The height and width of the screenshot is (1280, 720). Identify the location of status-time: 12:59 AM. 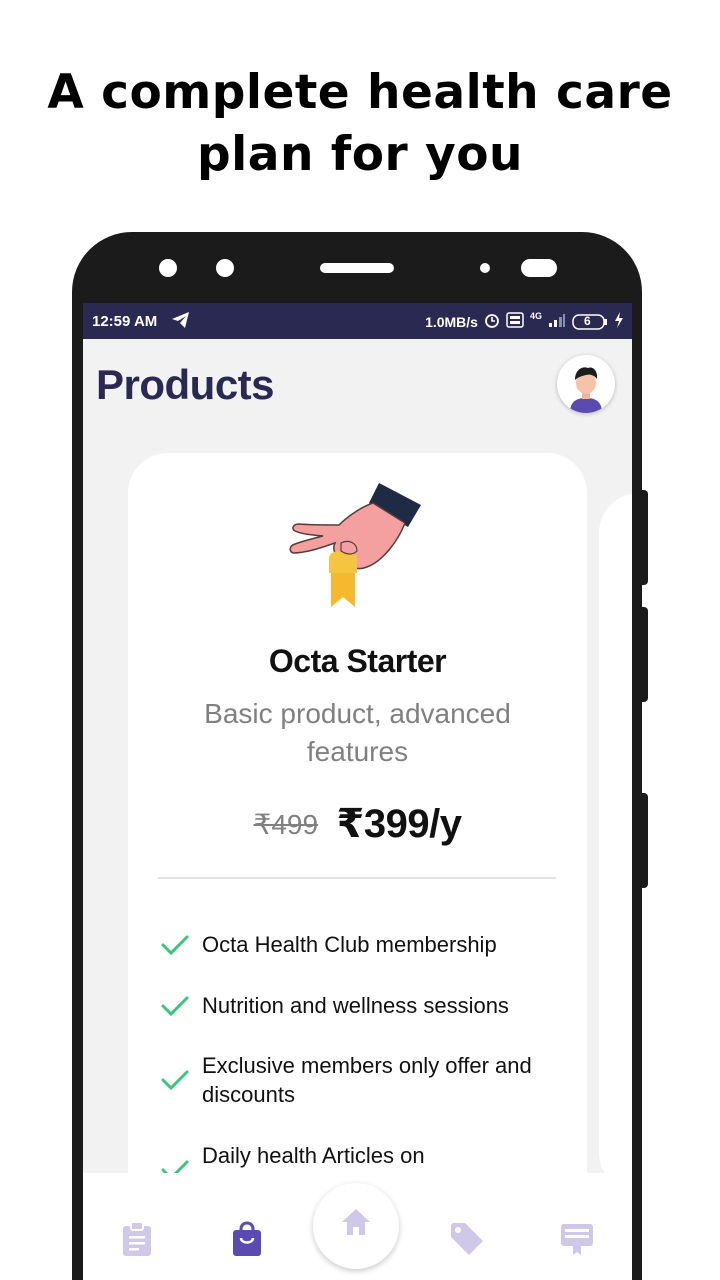
(125, 321).